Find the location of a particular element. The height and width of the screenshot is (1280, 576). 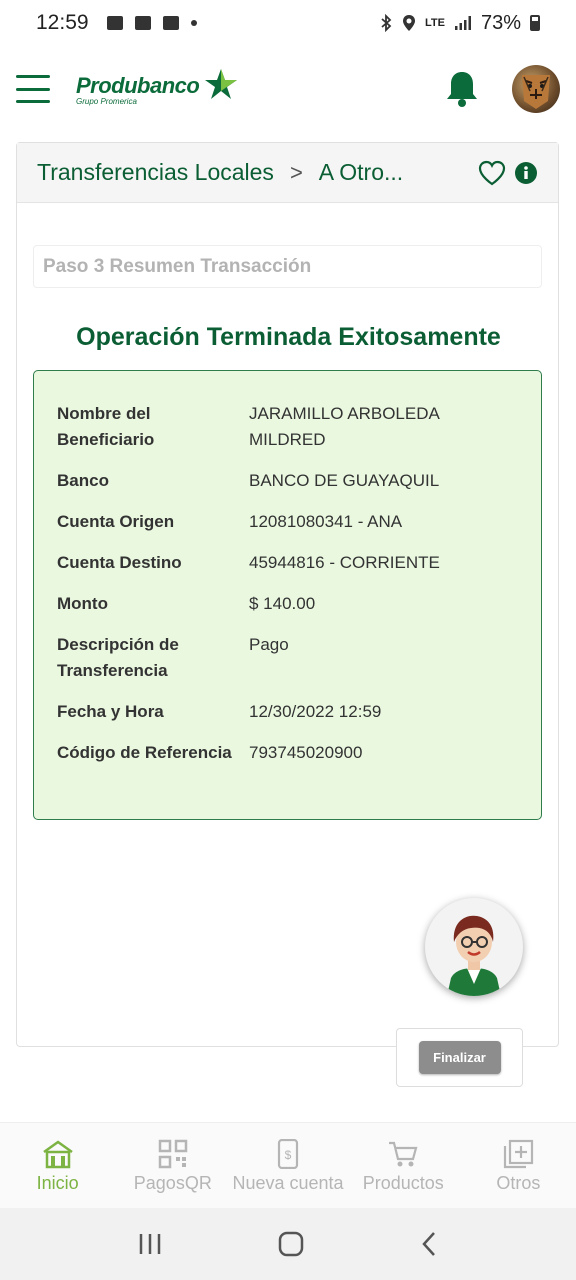

nav-item-productos: Productos is located at coordinates (403, 1165).